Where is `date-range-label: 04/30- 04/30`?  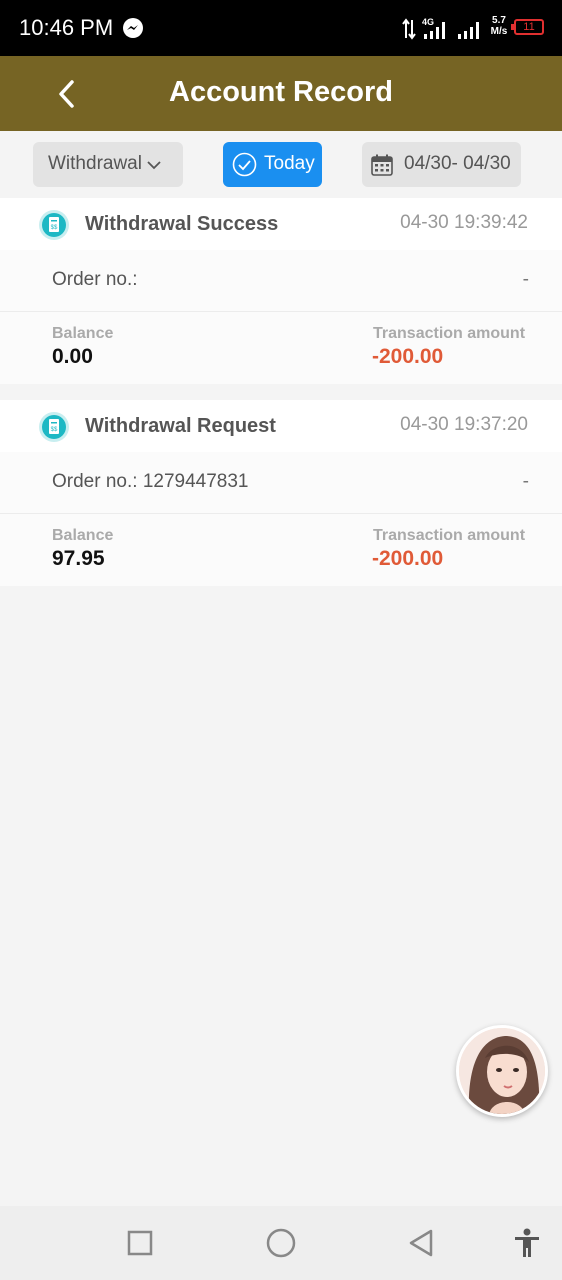 date-range-label: 04/30- 04/30 is located at coordinates (457, 163).